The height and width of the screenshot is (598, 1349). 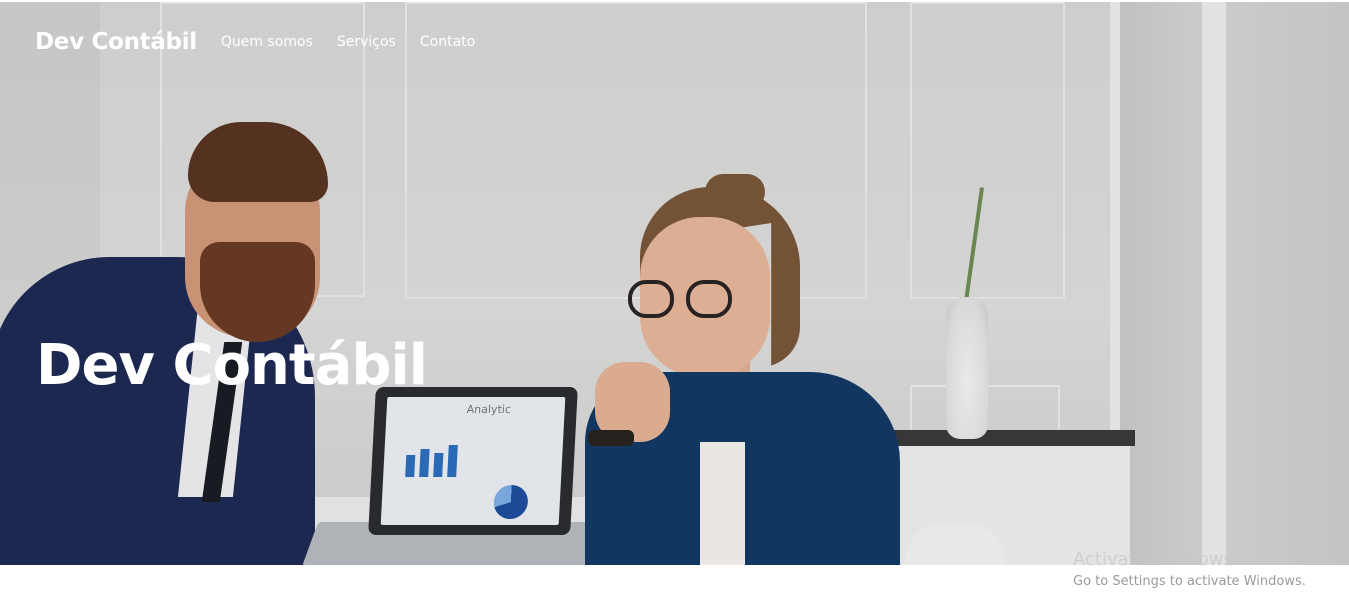 What do you see at coordinates (116, 42) in the screenshot?
I see `brand-logo-link: Dev Contábil` at bounding box center [116, 42].